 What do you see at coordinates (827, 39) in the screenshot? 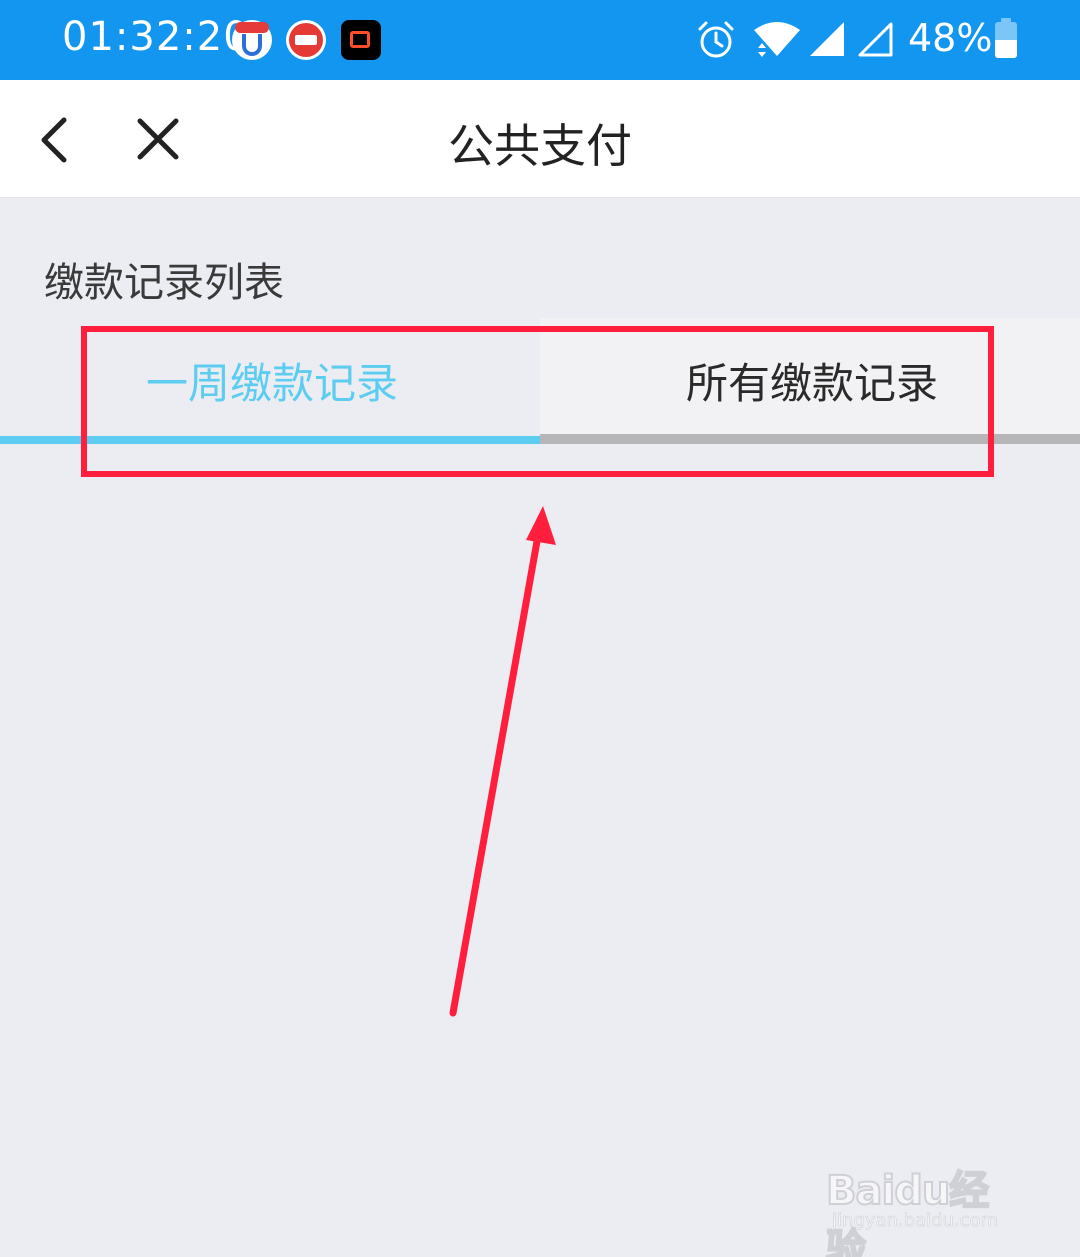
I see `signal-icon` at bounding box center [827, 39].